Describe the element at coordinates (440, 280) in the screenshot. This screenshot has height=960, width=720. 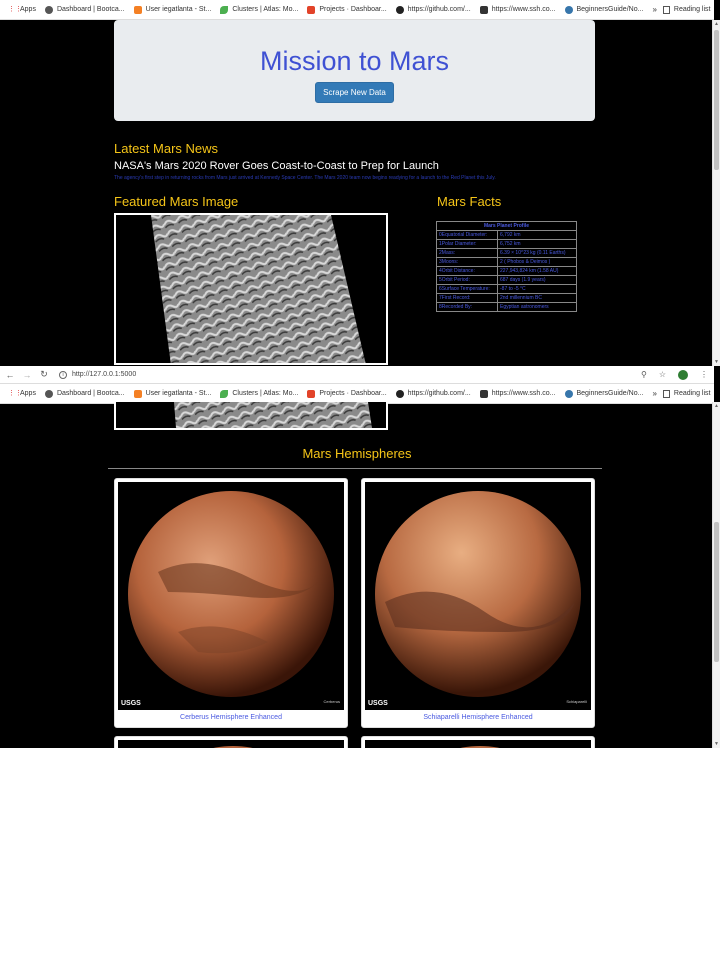
I see `facts-index: 5` at that location.